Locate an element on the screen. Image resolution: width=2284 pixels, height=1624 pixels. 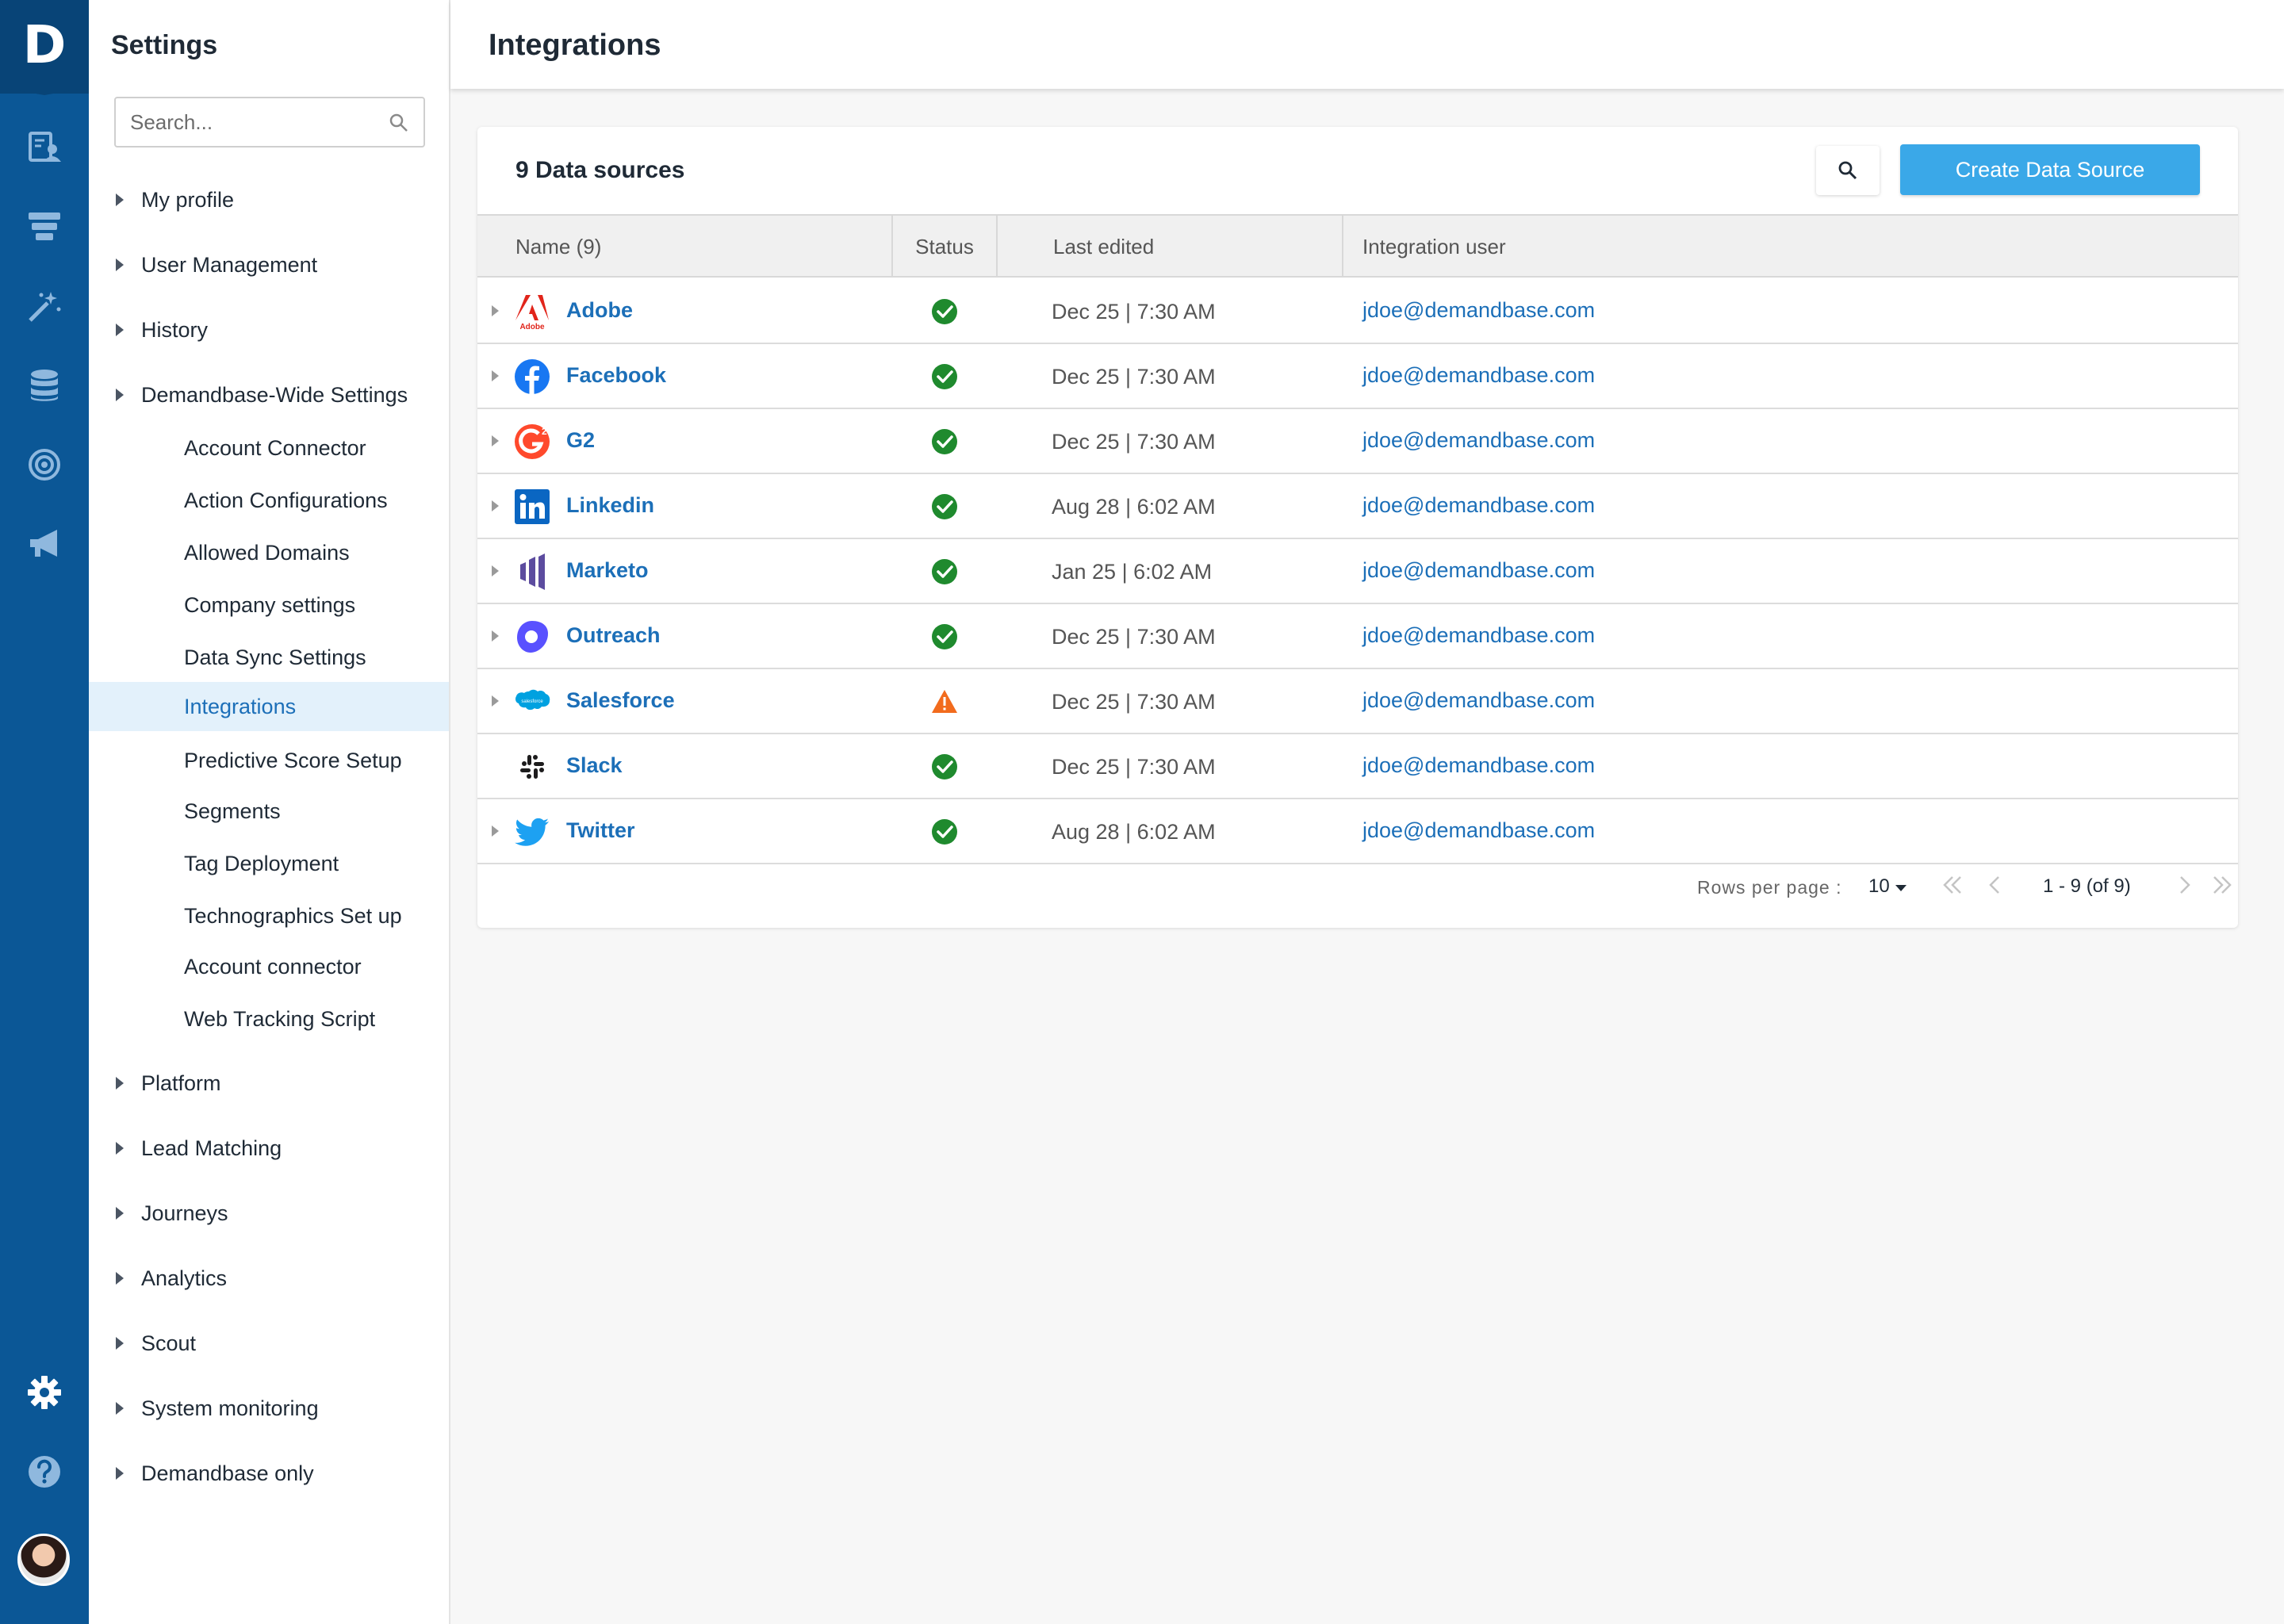
integration-name: Slack is located at coordinates (594, 765).